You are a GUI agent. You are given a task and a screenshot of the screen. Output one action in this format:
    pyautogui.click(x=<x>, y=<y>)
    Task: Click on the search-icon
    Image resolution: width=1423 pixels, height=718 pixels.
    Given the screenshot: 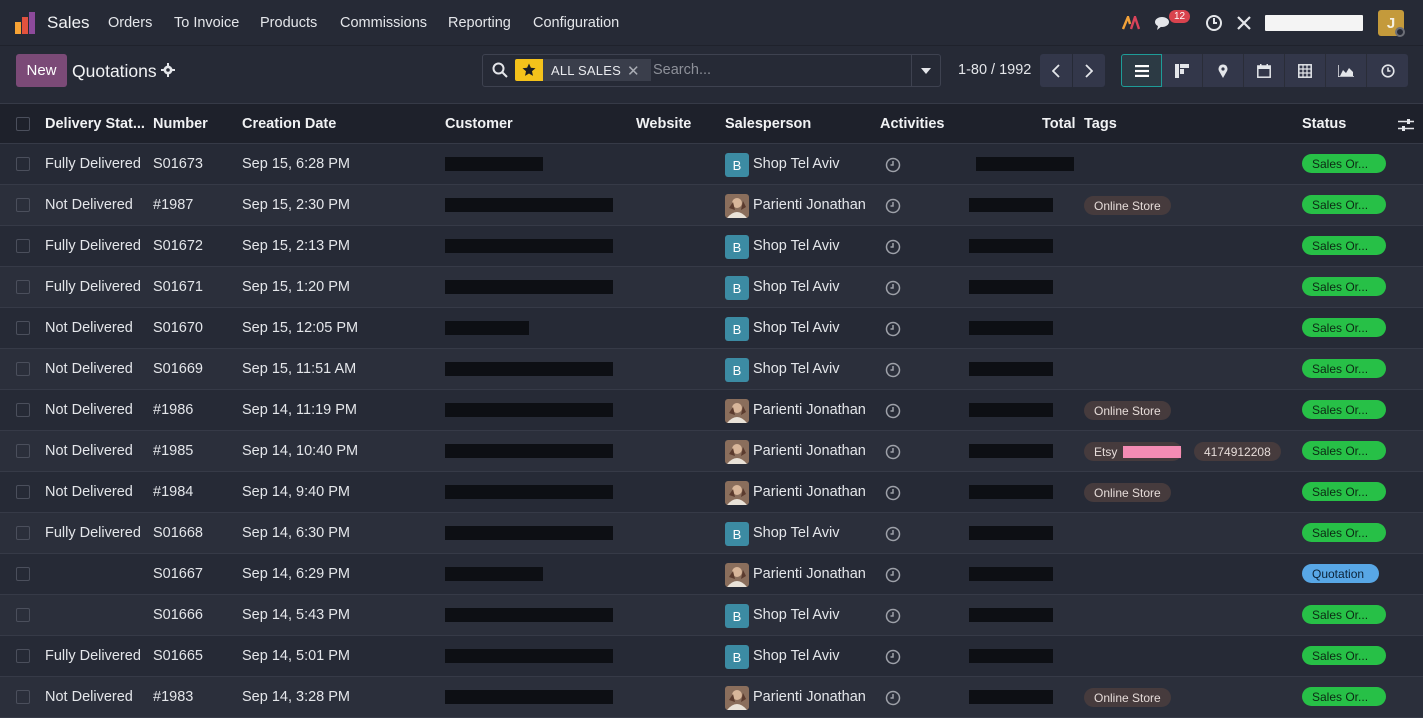 What is the action you would take?
    pyautogui.click(x=500, y=70)
    